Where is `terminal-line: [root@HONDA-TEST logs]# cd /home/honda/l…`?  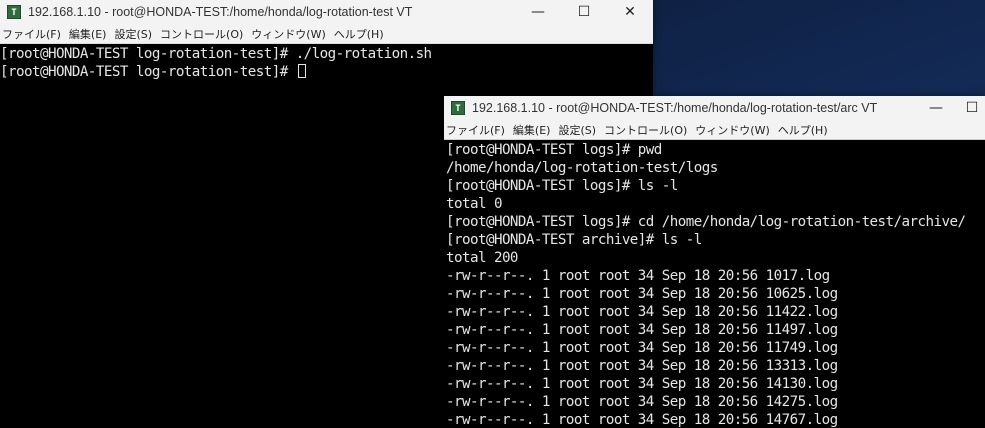 terminal-line: [root@HONDA-TEST logs]# cd /home/honda/l… is located at coordinates (706, 222).